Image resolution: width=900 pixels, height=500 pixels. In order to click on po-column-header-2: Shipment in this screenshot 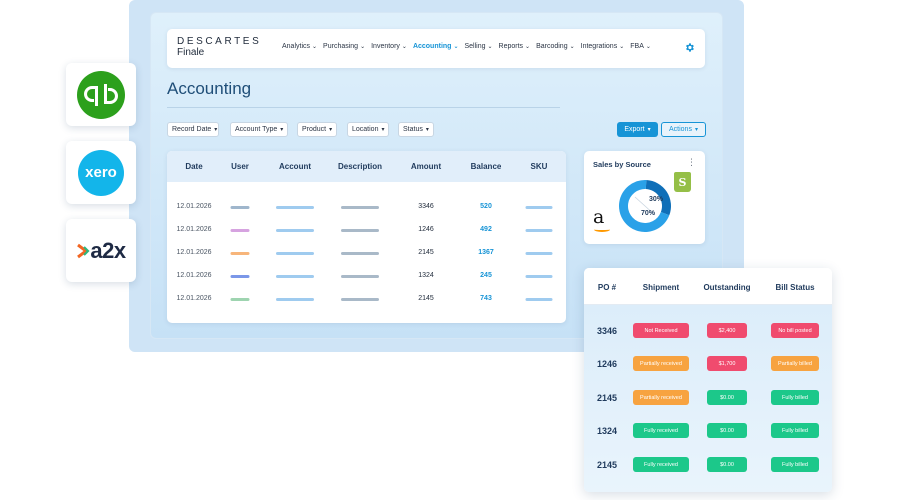, I will do `click(661, 287)`.